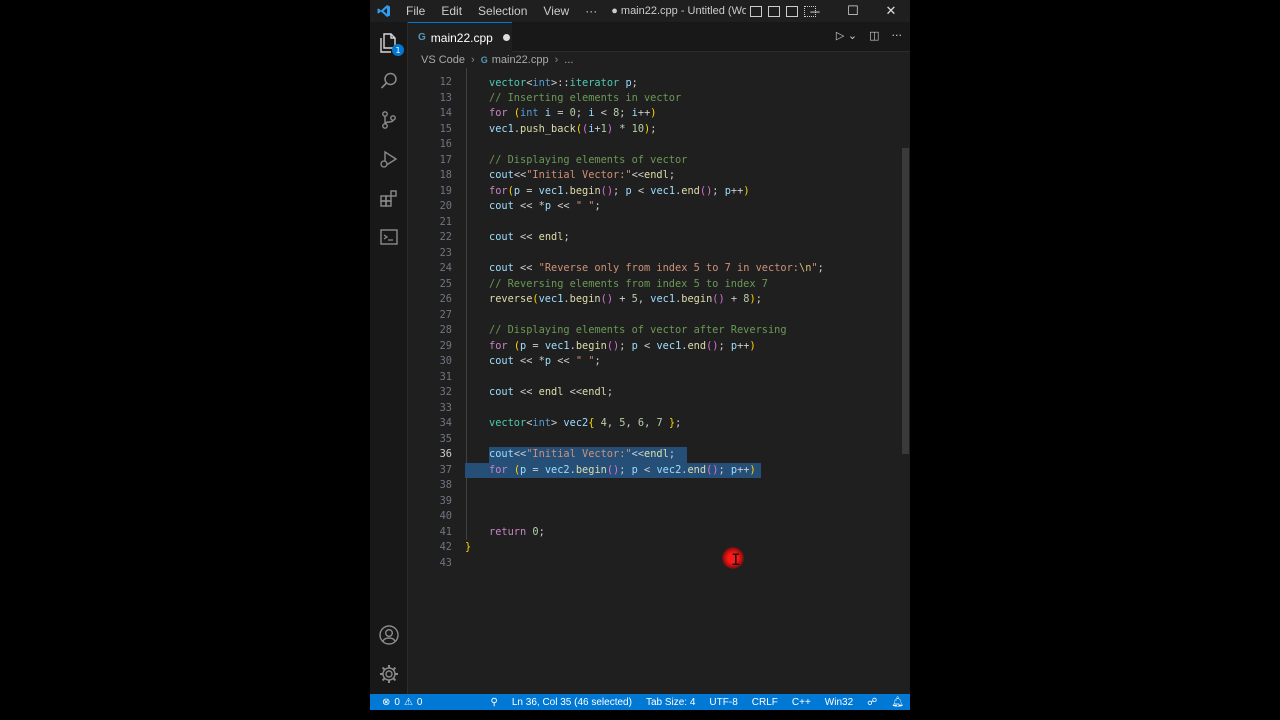 The width and height of the screenshot is (1280, 720). I want to click on unsaved-dot-icon, so click(506, 37).